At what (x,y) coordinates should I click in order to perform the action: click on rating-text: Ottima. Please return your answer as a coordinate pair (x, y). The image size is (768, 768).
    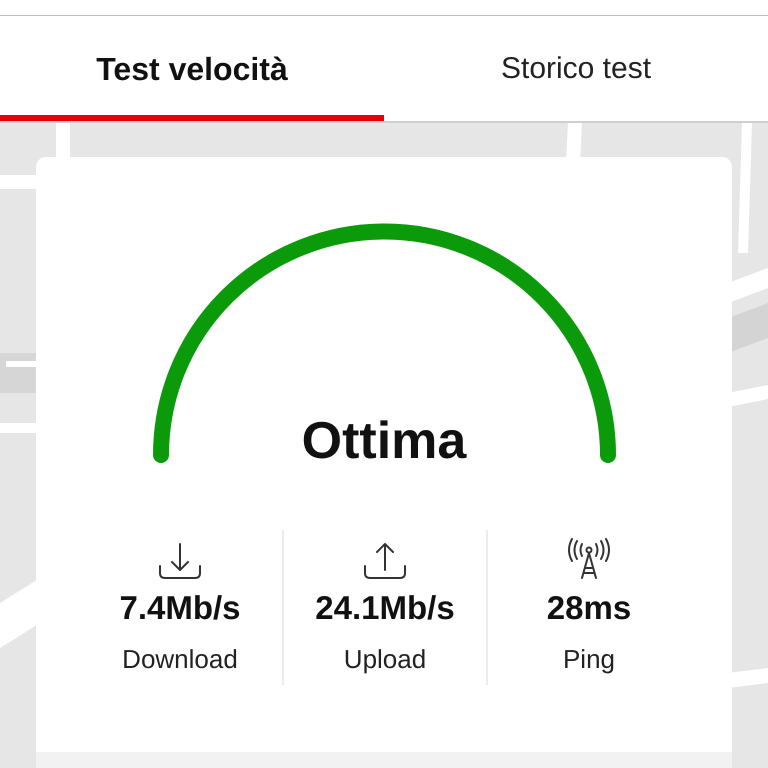
    Looking at the image, I should click on (384, 441).